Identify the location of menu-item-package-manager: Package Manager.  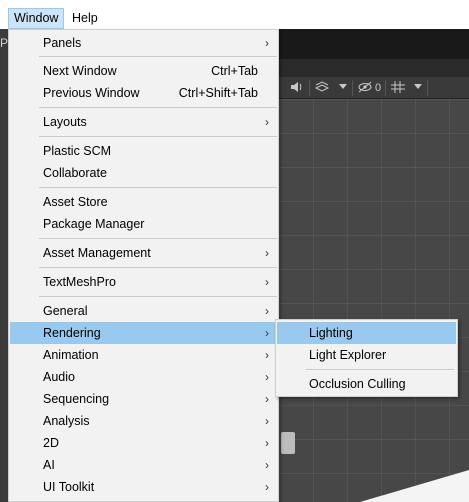
(144, 224).